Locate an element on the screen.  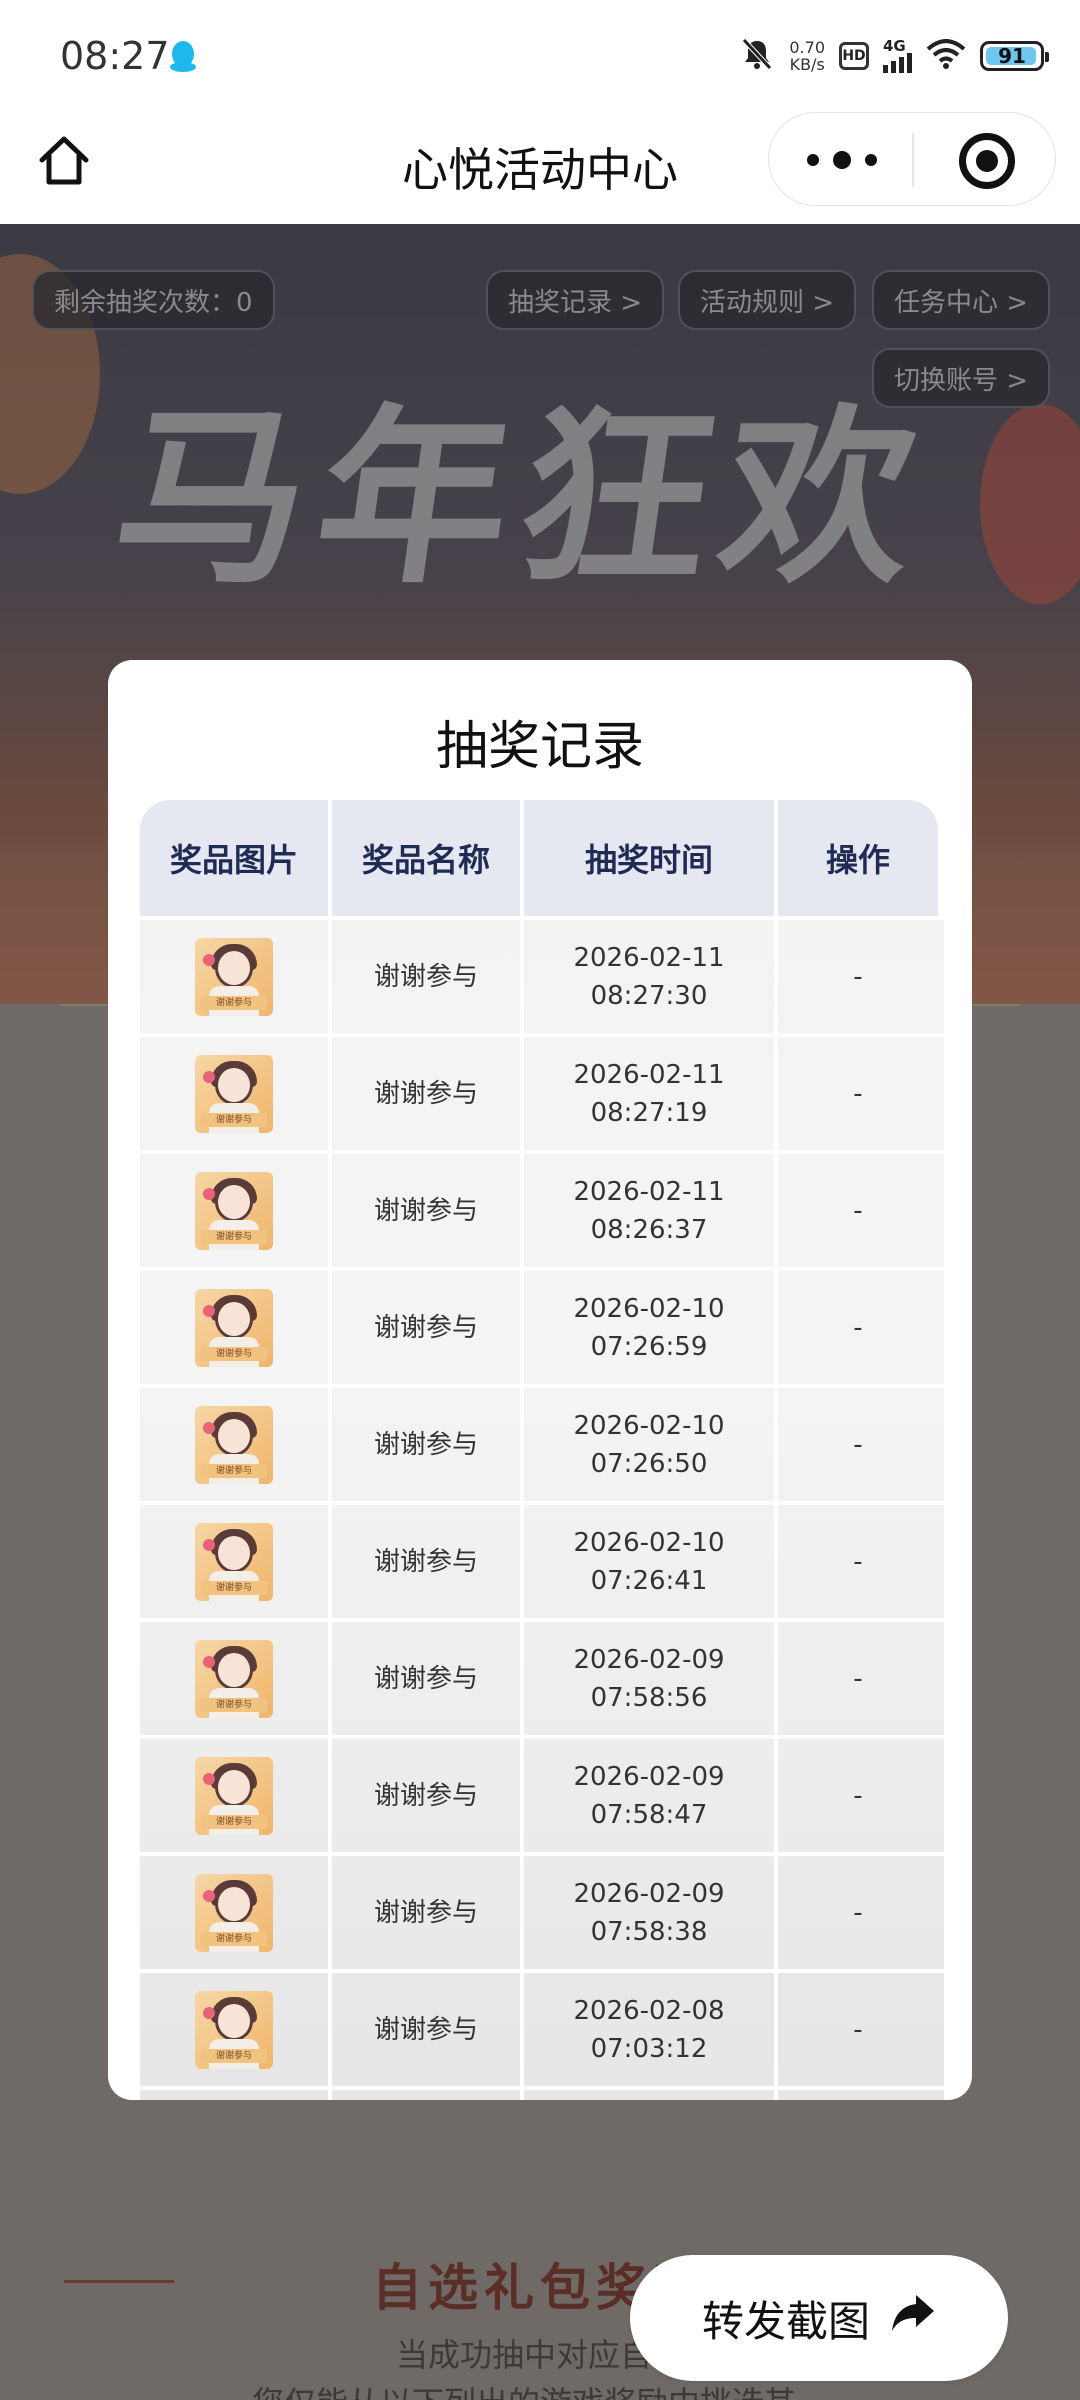
table-header: 奖品图片 奖品名称 抽奖时间 操作 is located at coordinates (542, 858).